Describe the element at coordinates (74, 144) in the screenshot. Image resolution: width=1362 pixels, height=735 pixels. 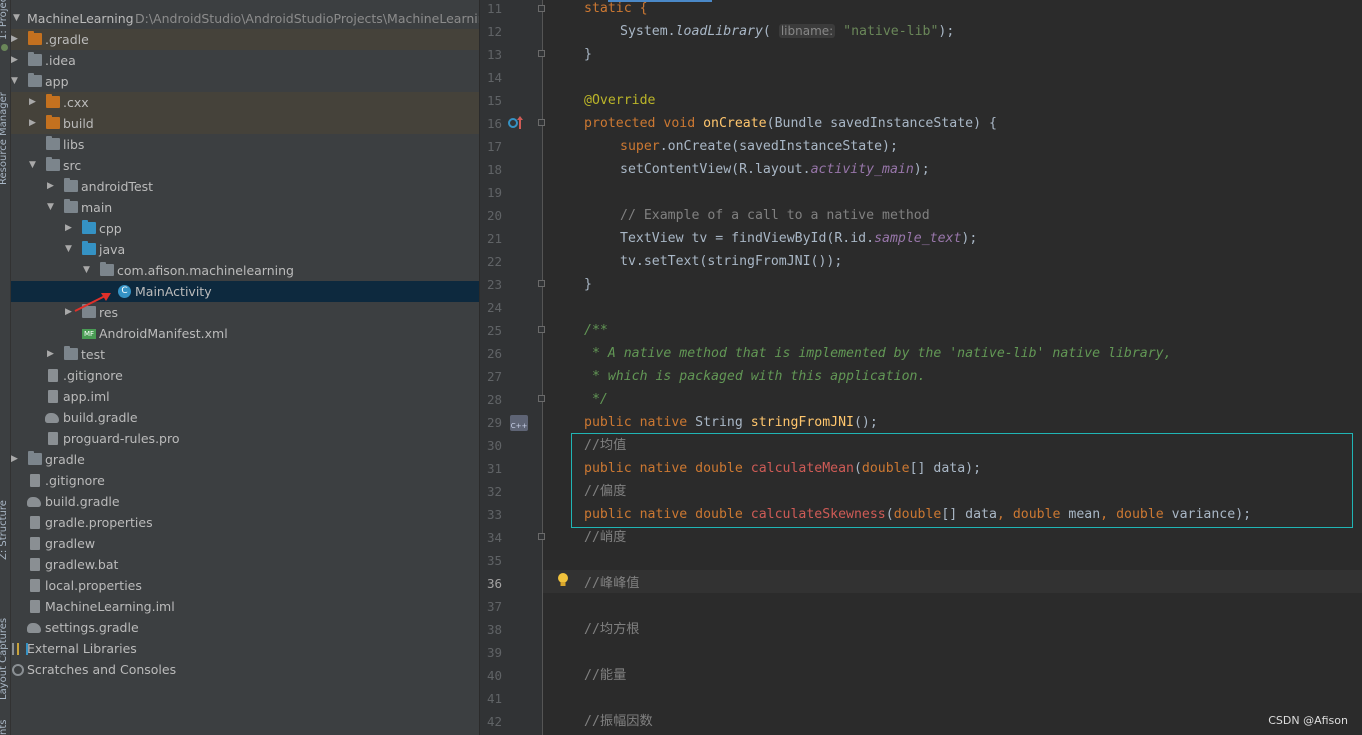
I see `tree-item-label: libs` at that location.